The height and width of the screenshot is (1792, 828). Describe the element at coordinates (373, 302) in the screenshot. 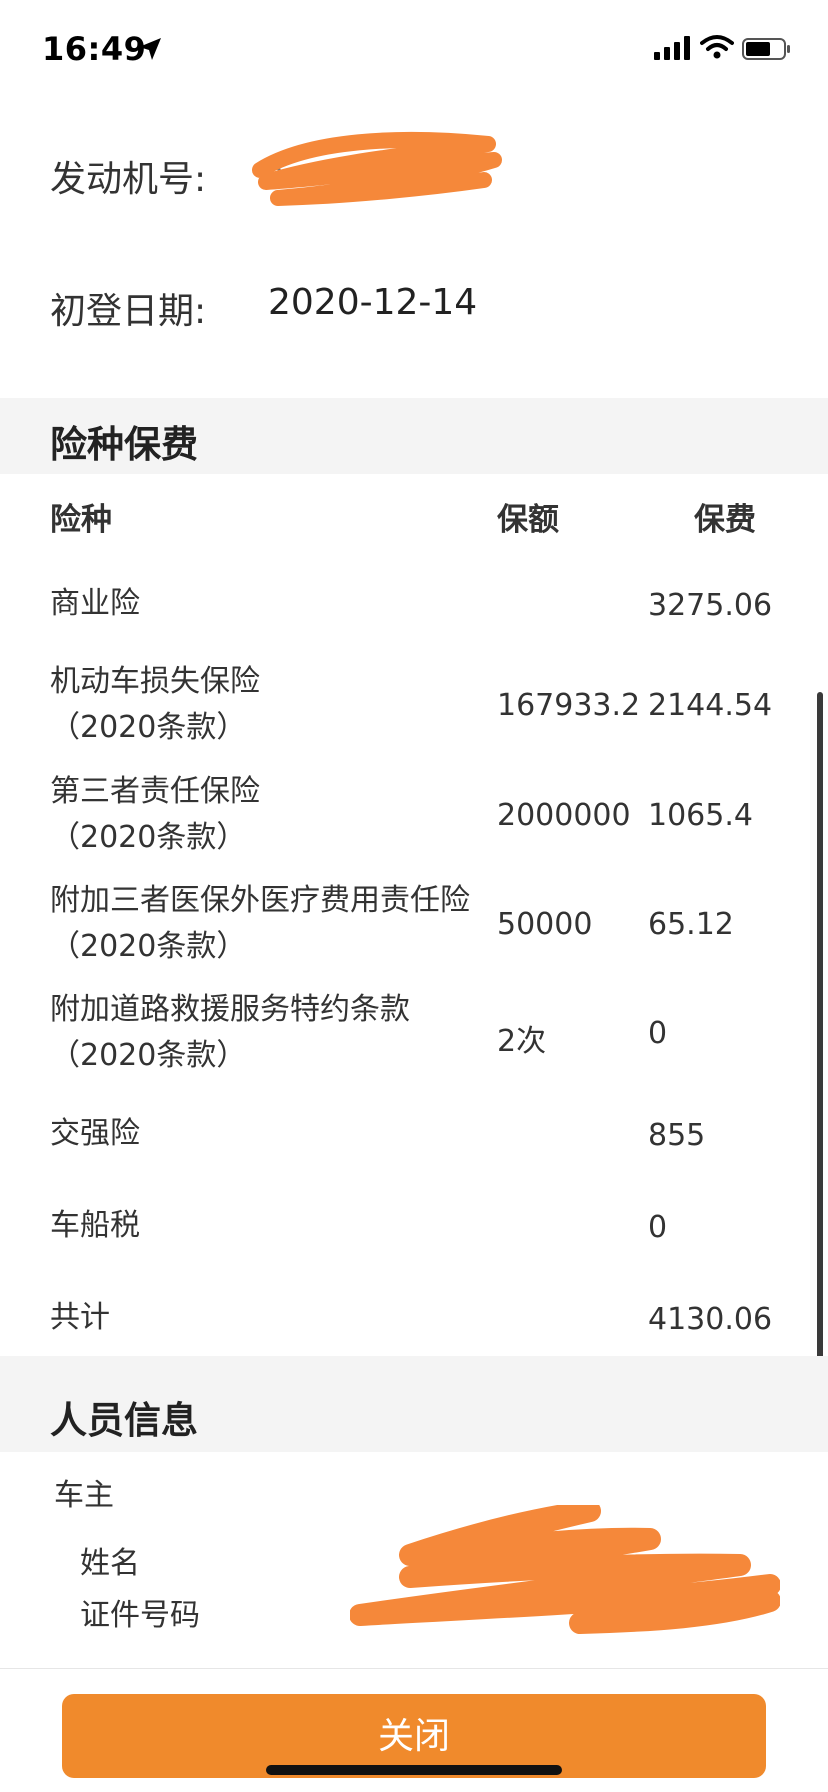

I see `register-date-value: 2020-12-14` at that location.